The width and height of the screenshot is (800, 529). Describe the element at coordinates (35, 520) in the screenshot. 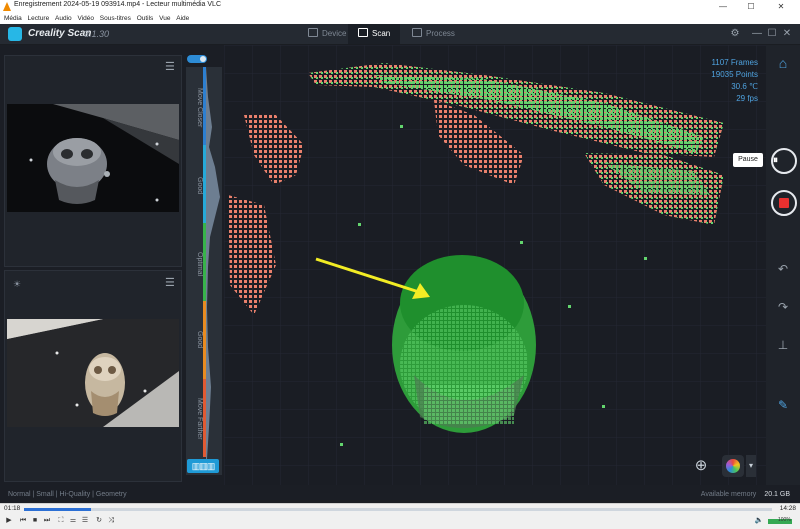

I see `stop-playback-button: ■` at that location.